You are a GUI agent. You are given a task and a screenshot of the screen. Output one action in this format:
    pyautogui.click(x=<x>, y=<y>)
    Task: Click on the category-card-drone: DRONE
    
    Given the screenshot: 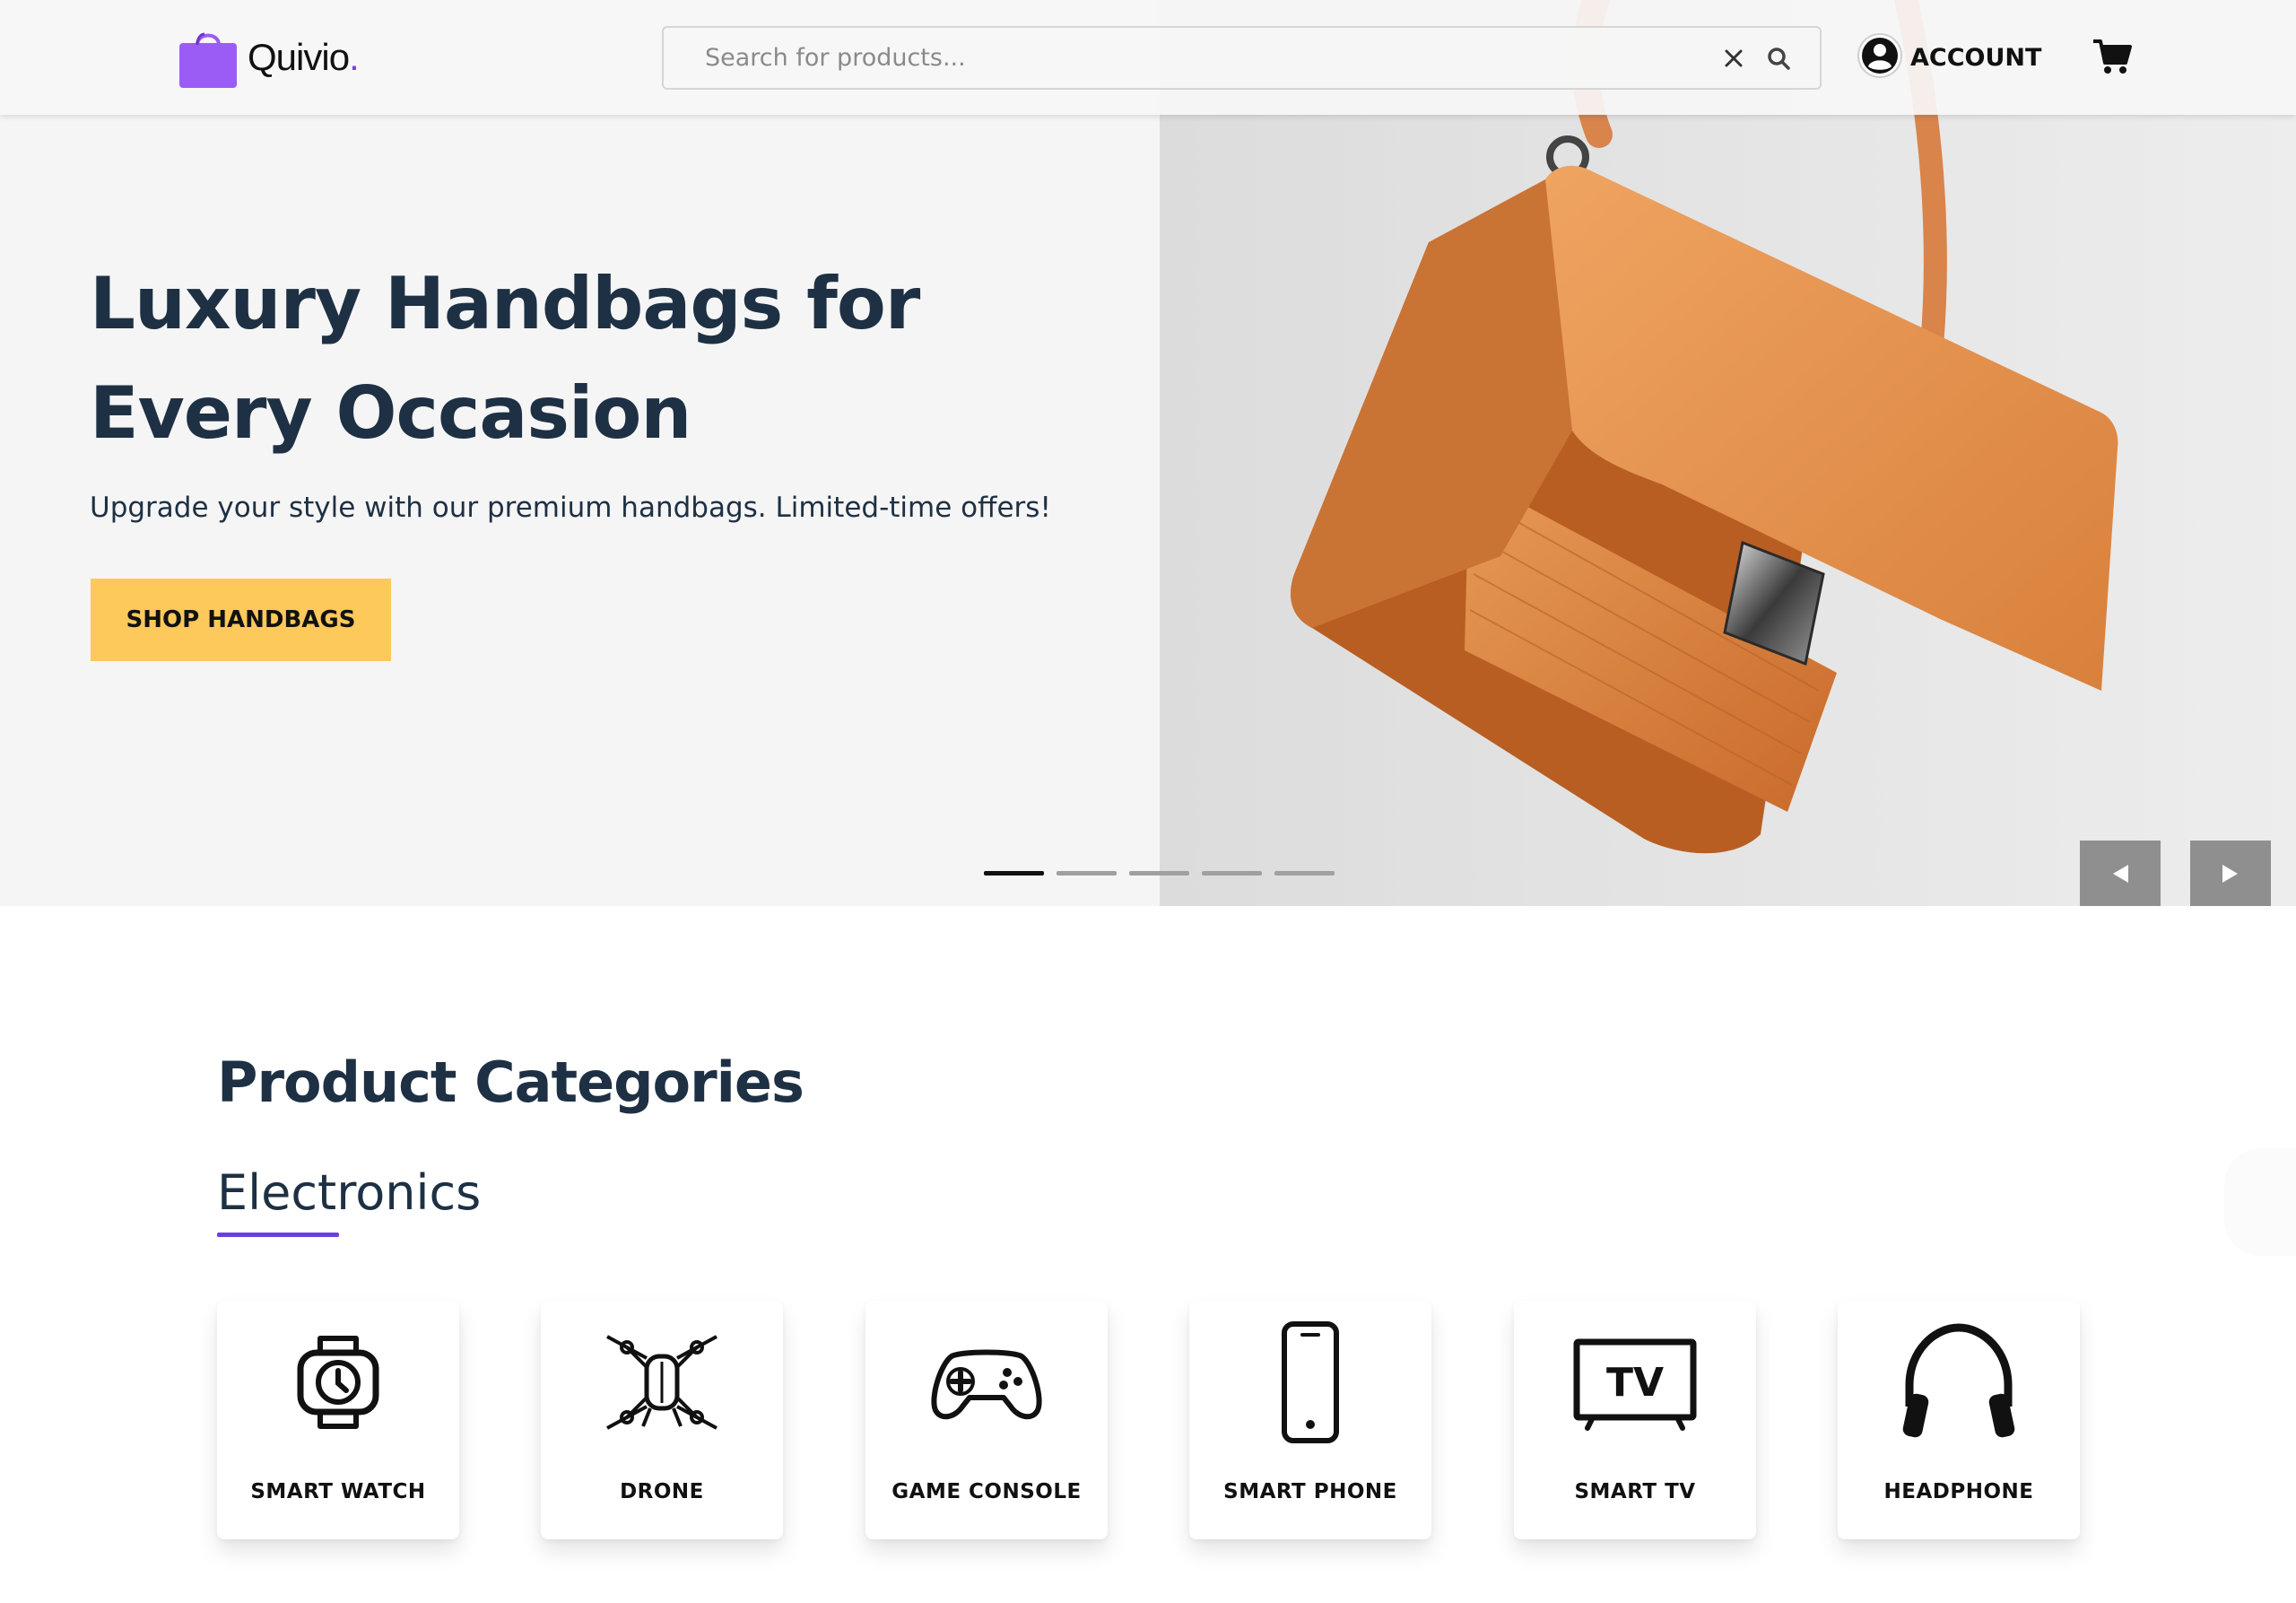 What is the action you would take?
    pyautogui.click(x=662, y=1420)
    